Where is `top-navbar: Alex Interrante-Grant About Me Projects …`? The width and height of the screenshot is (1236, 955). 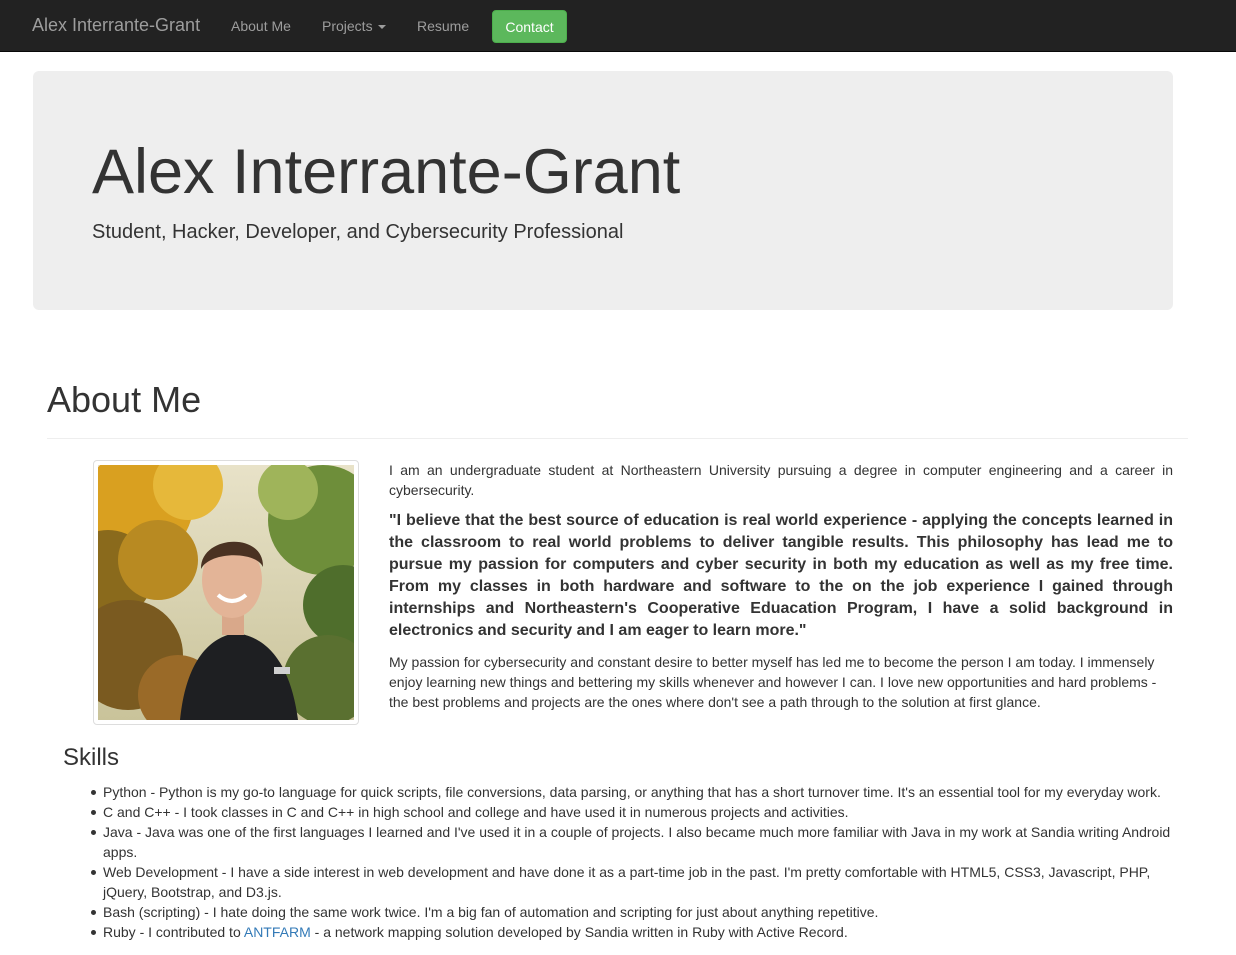
top-navbar: Alex Interrante-Grant About Me Projects … is located at coordinates (618, 26).